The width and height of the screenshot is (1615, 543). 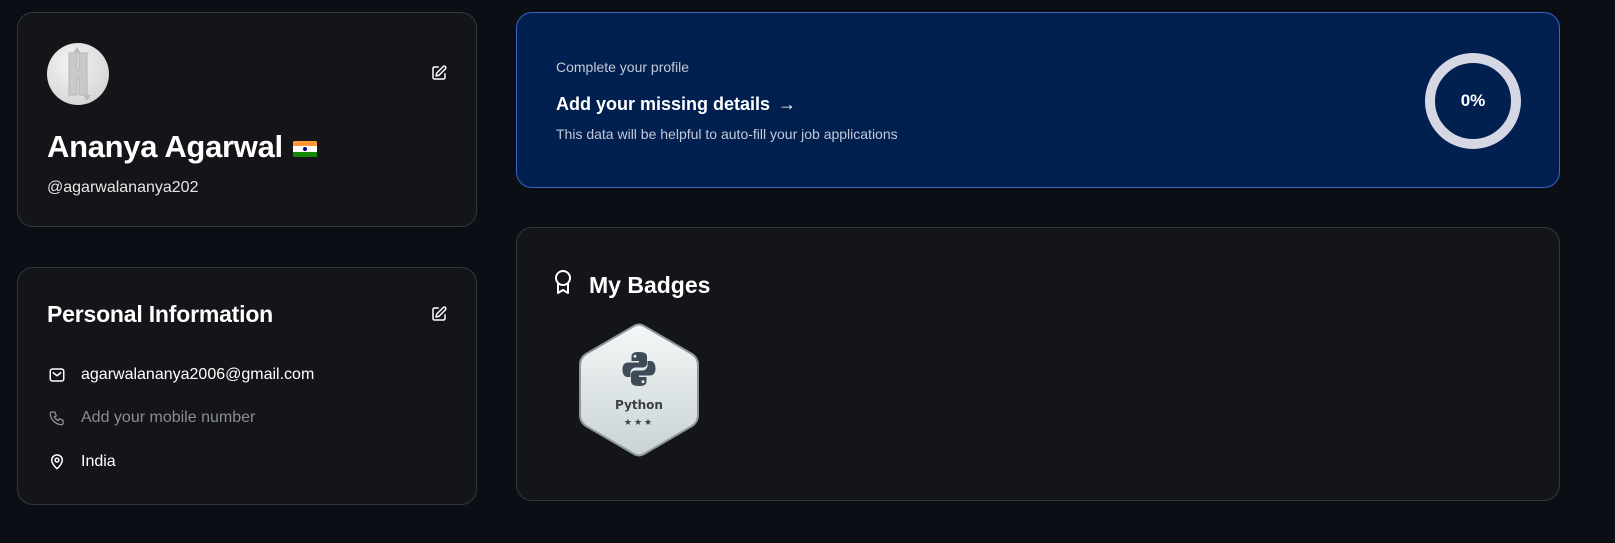 I want to click on my-badges-title: My Badges, so click(x=650, y=284).